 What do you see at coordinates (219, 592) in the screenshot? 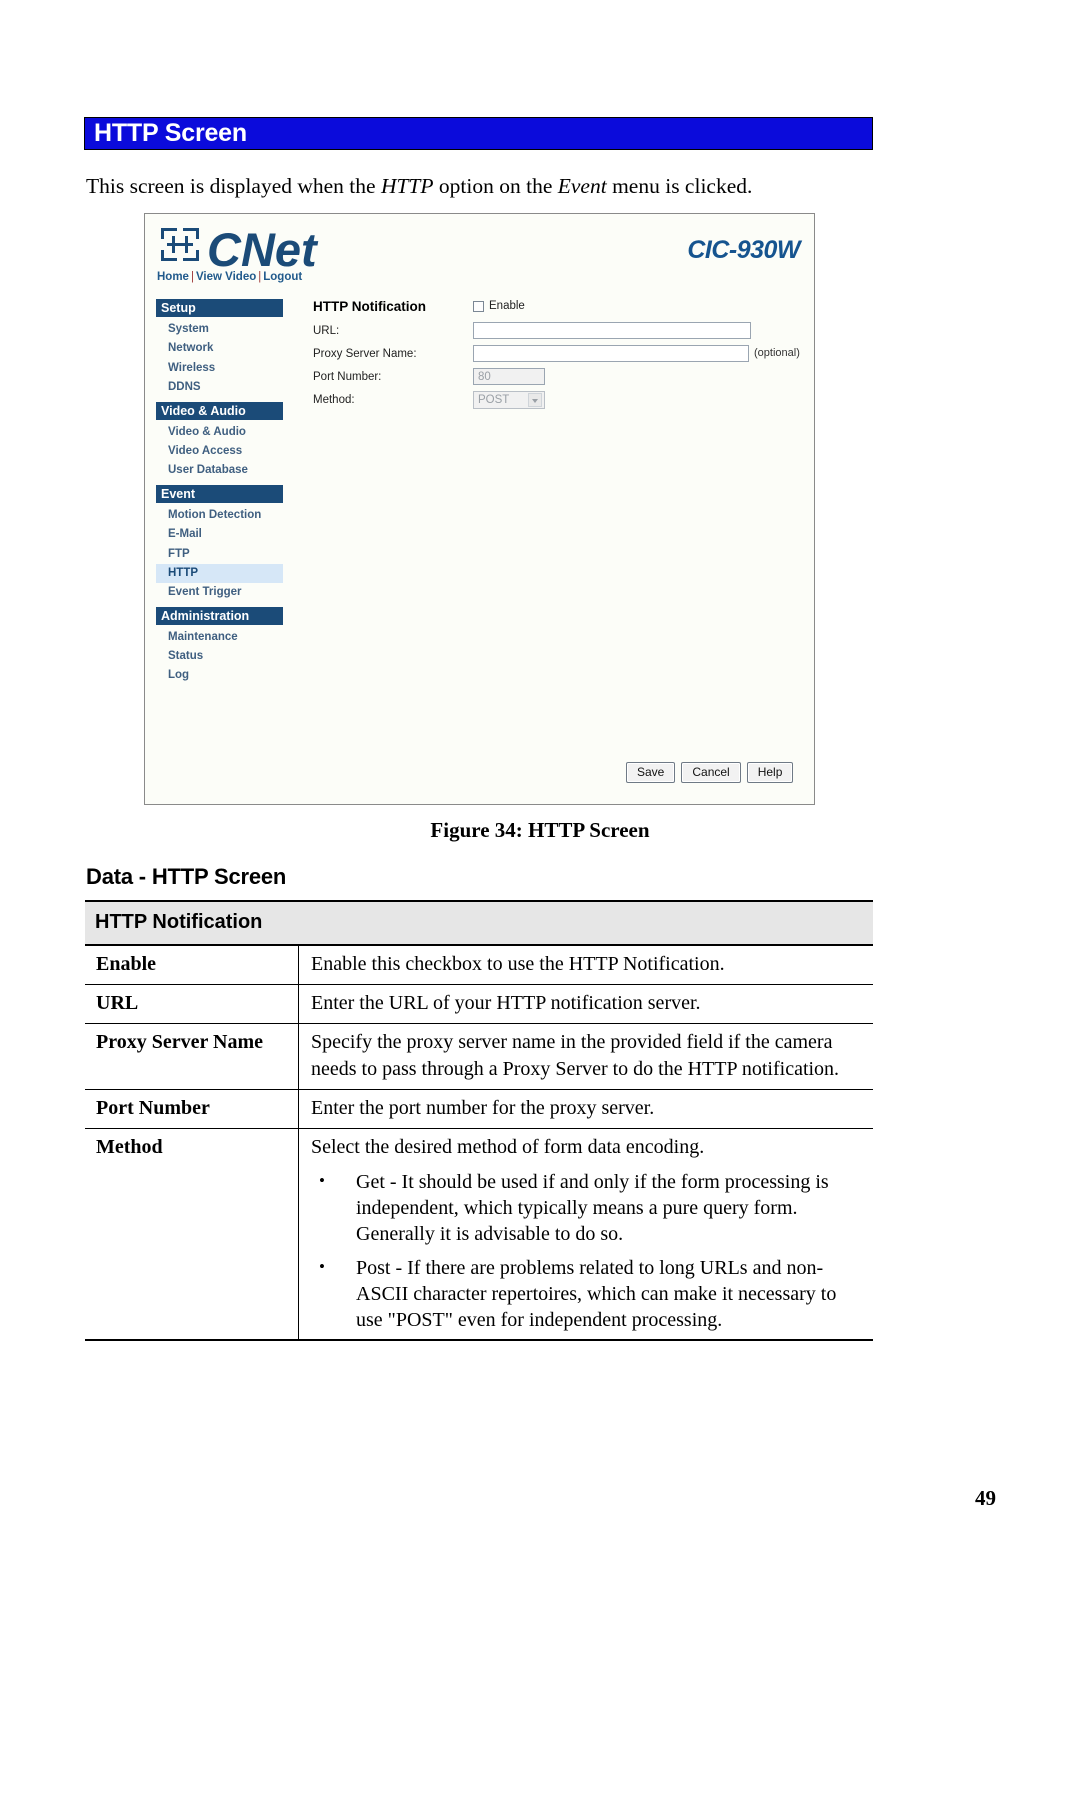
I see `sidebar-item-event-trigger: Event Trigger` at bounding box center [219, 592].